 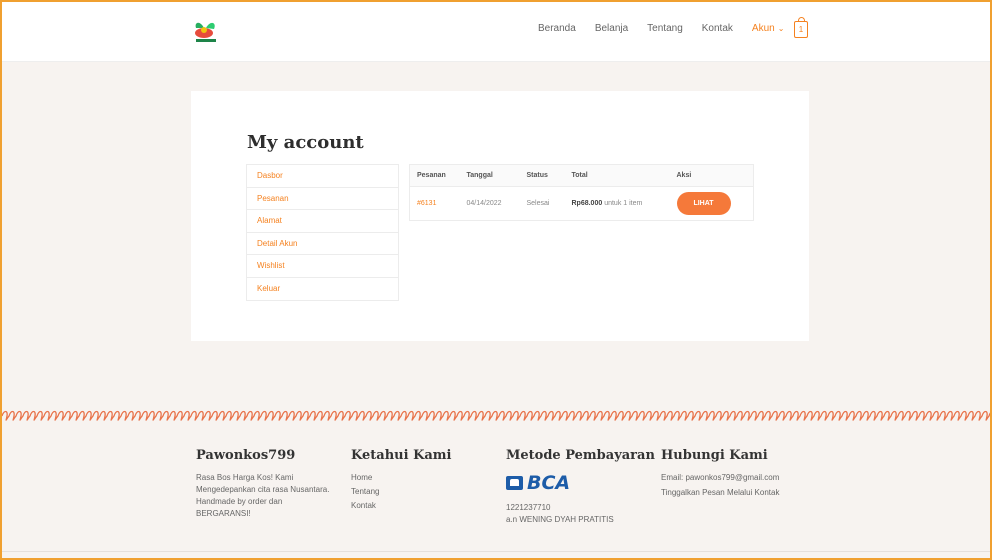 What do you see at coordinates (736, 478) in the screenshot?
I see `footer-contact-email: Email: pawonkos799@gmail.com` at bounding box center [736, 478].